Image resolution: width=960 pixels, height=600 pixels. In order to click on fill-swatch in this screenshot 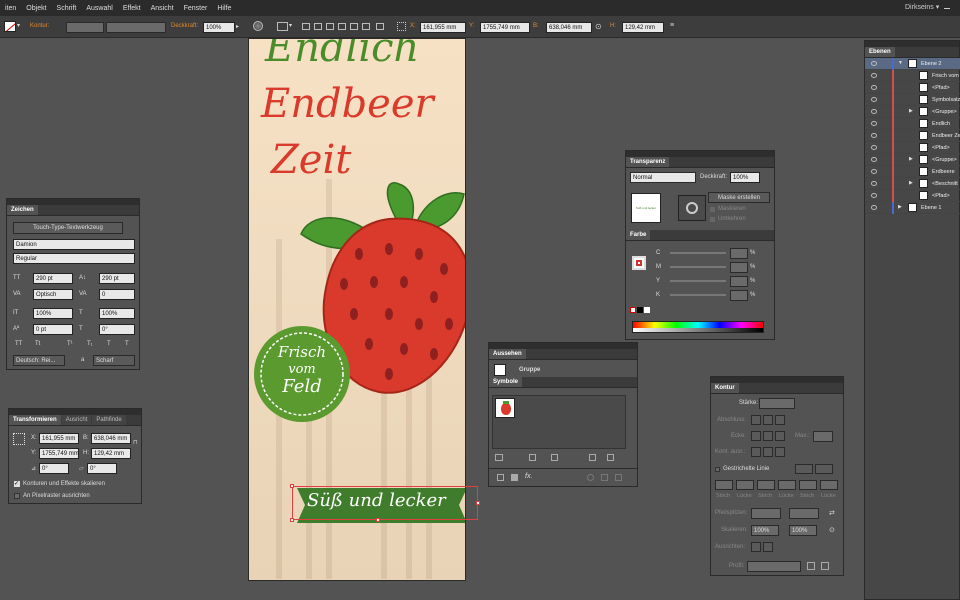, I will do `click(10, 26)`.